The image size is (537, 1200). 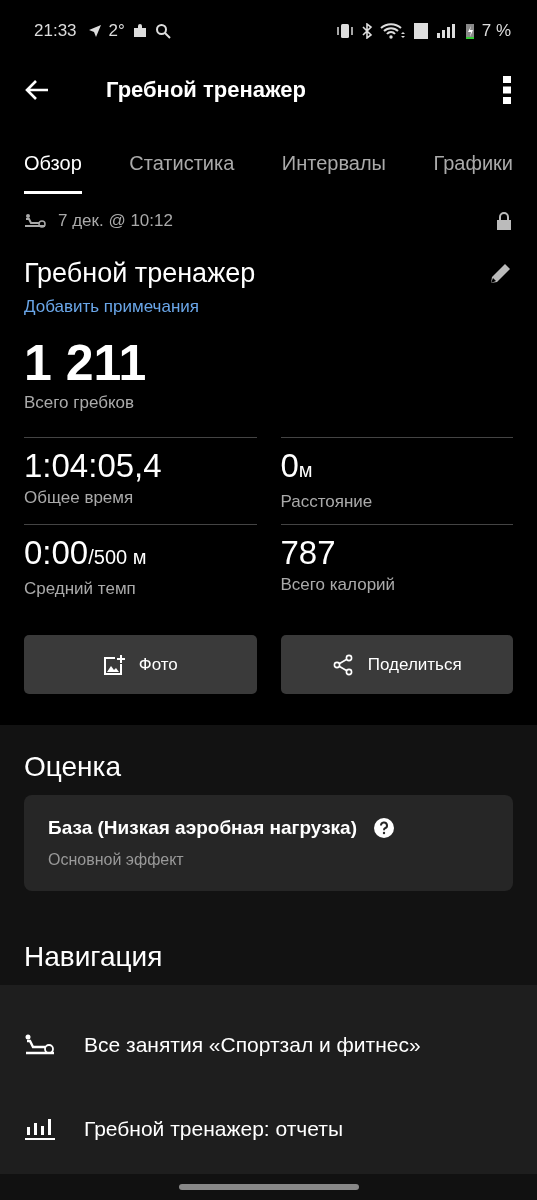 I want to click on stat-label: Всего гребков, so click(x=80, y=403).